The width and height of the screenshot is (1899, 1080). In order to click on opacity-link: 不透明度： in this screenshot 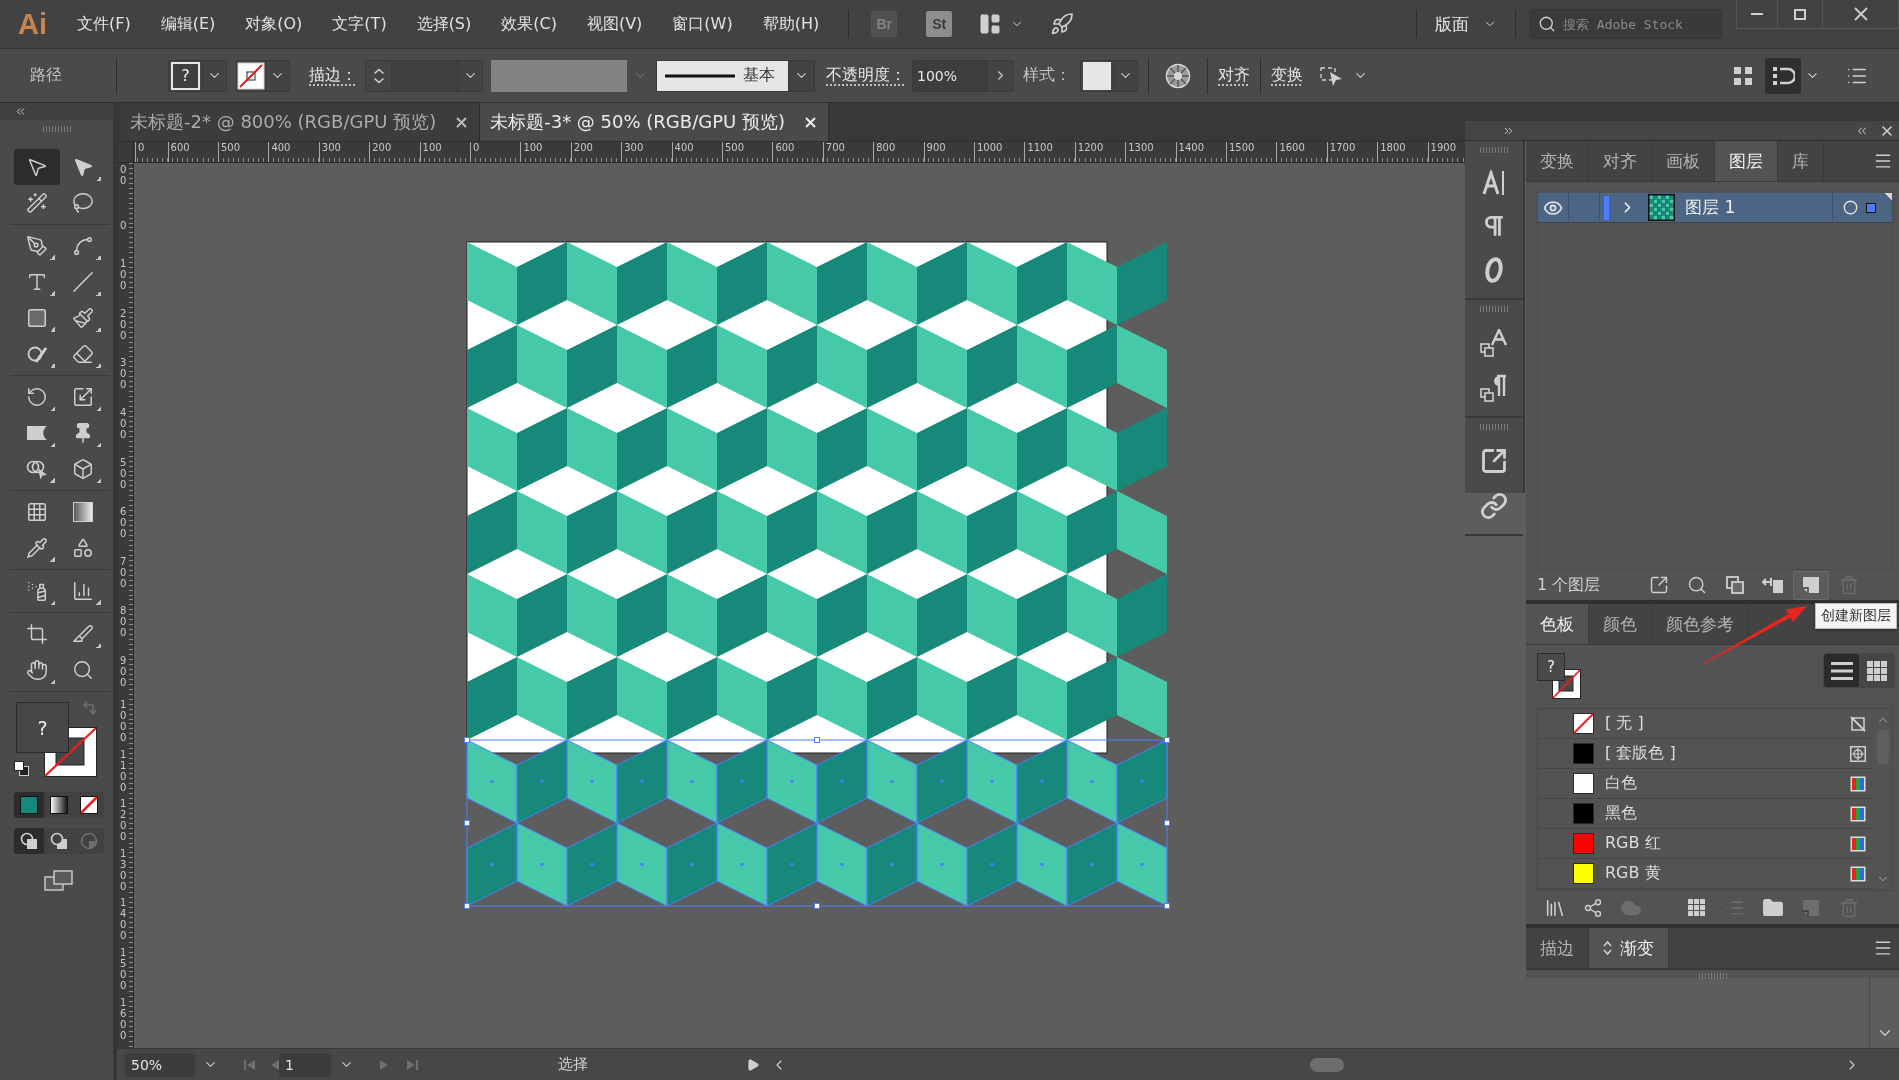, I will do `click(866, 75)`.